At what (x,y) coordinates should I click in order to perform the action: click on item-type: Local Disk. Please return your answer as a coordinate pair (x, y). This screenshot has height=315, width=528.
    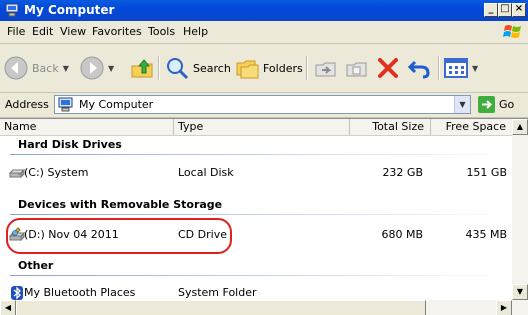
    Looking at the image, I should click on (206, 172).